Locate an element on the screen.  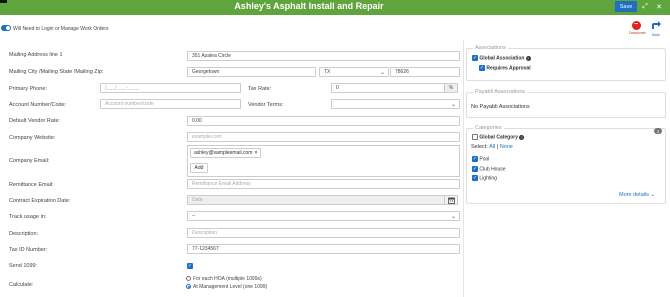
category-item: ✓ Pool is located at coordinates (480, 159).